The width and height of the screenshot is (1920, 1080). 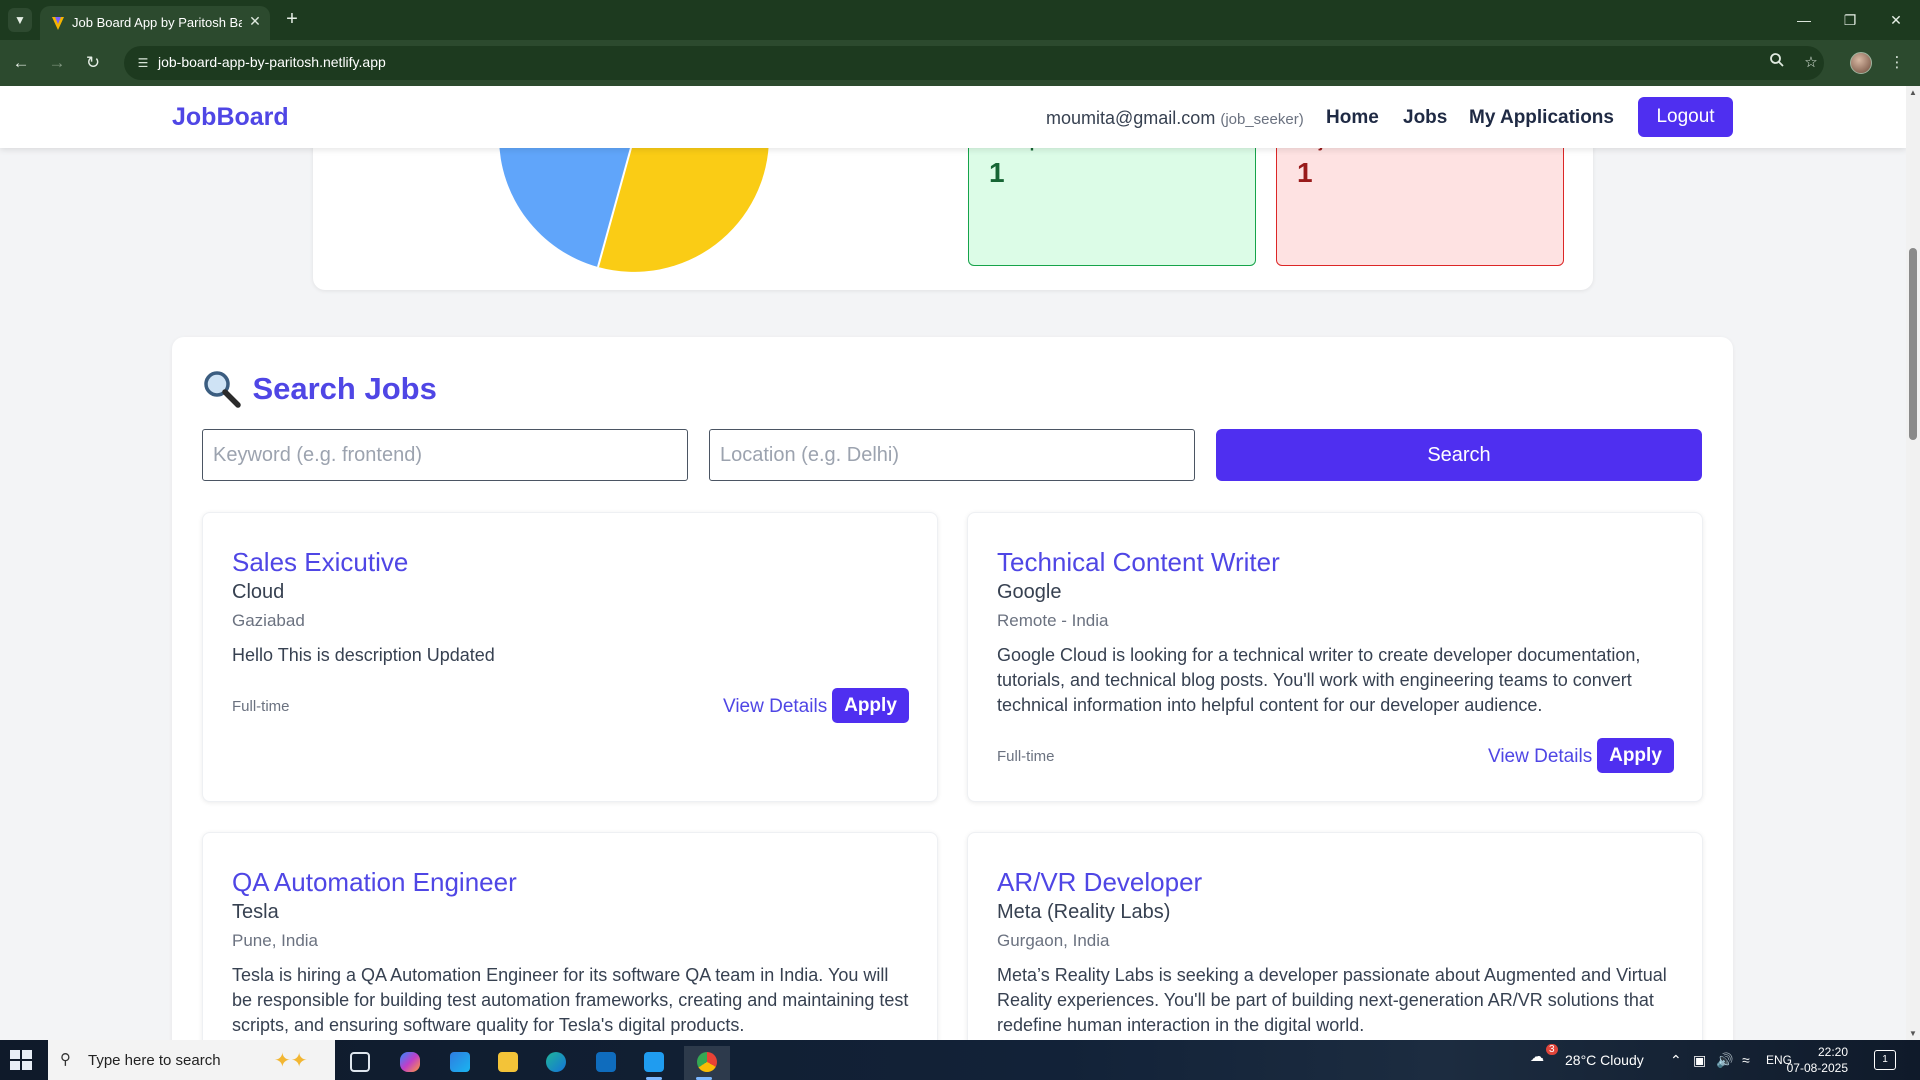 What do you see at coordinates (1352, 118) in the screenshot?
I see `nav-home: Home` at bounding box center [1352, 118].